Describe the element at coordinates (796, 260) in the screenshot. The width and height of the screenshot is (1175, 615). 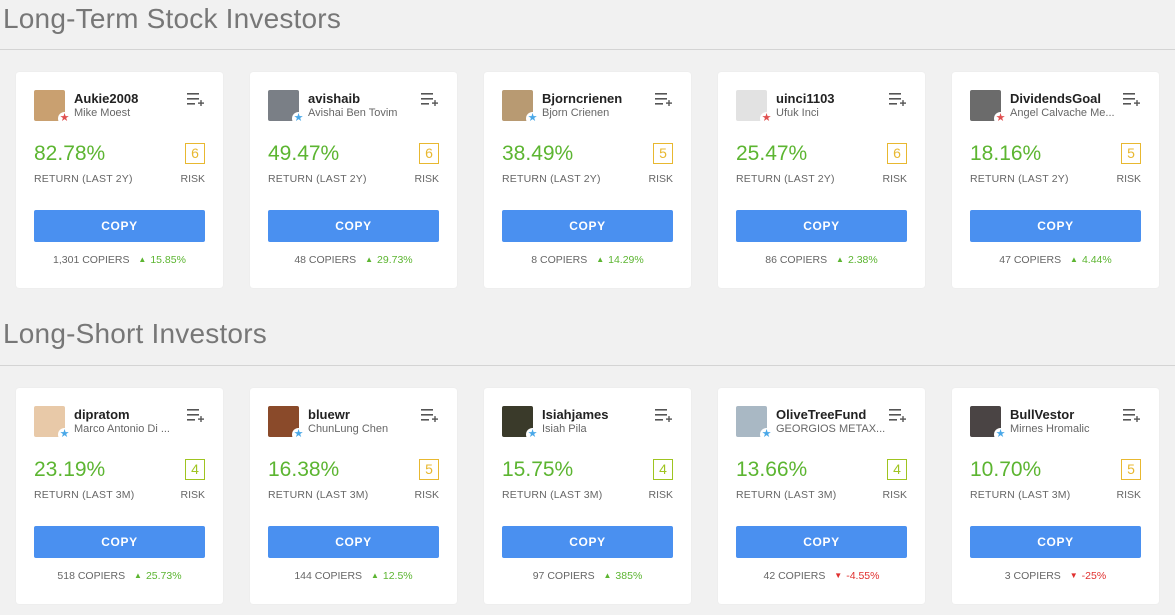
I see `copiers-count: 86 COPIERS` at that location.